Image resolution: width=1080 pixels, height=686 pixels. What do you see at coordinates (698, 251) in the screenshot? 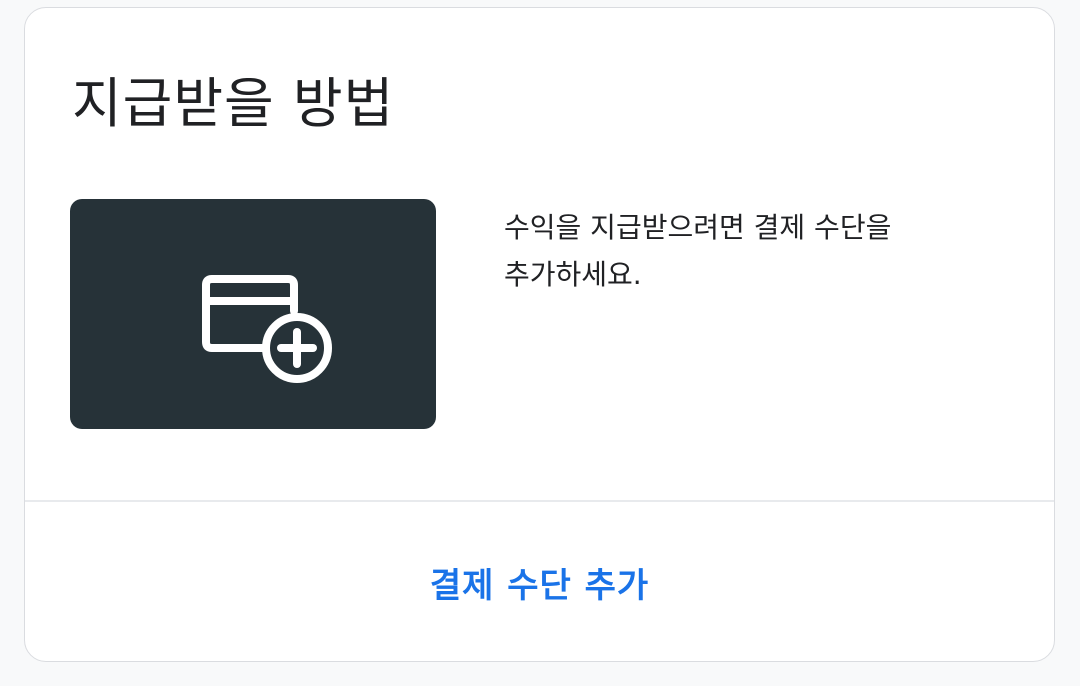
I see `card-description: 수익을 지급받으려면 결제 수단을 추가하세요.` at bounding box center [698, 251].